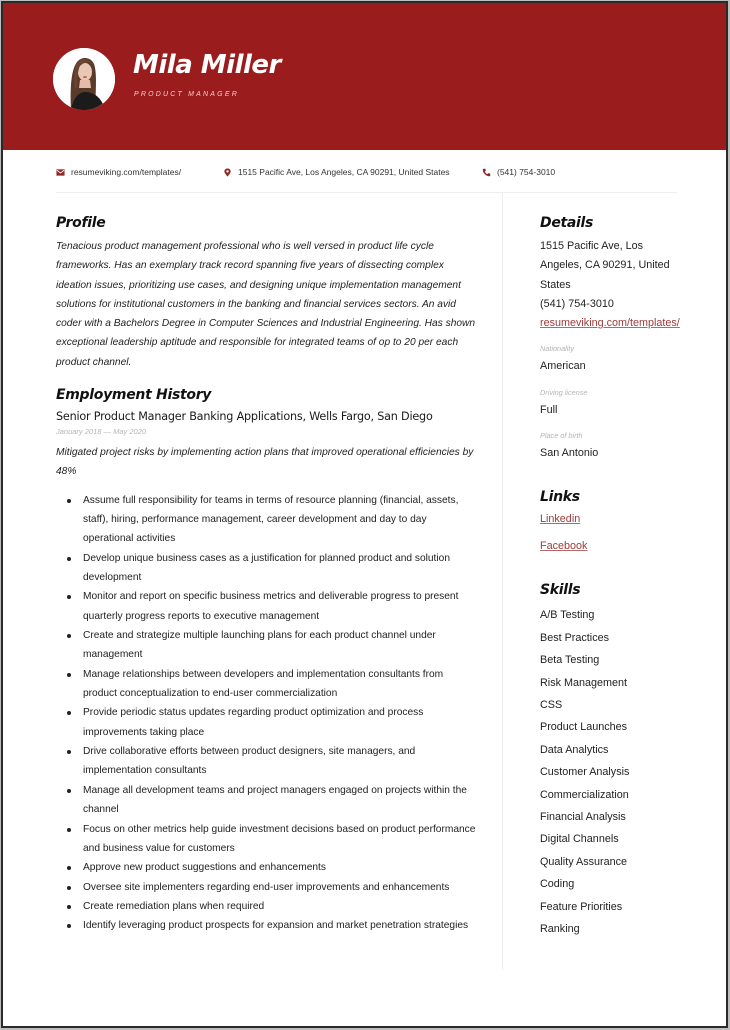 The height and width of the screenshot is (1030, 730). I want to click on resume-header: Mila Miller Product Manager, so click(364, 76).